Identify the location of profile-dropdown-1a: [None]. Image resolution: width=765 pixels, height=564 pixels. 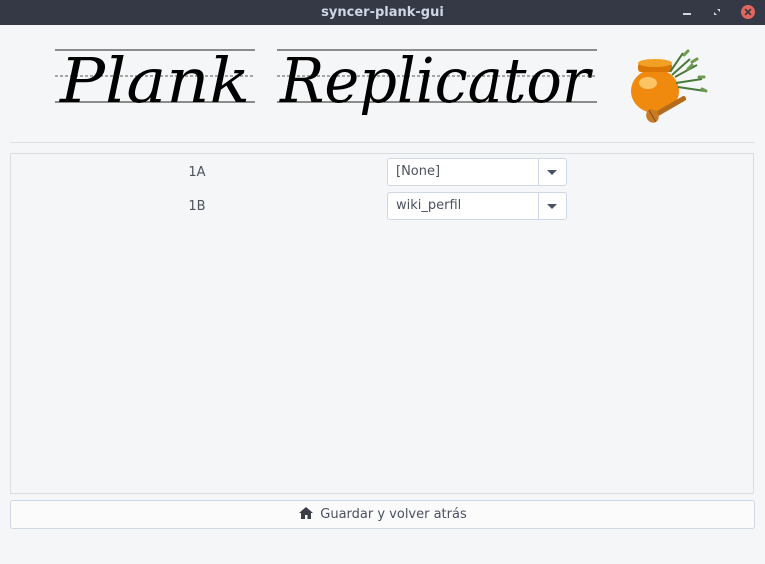
(477, 172).